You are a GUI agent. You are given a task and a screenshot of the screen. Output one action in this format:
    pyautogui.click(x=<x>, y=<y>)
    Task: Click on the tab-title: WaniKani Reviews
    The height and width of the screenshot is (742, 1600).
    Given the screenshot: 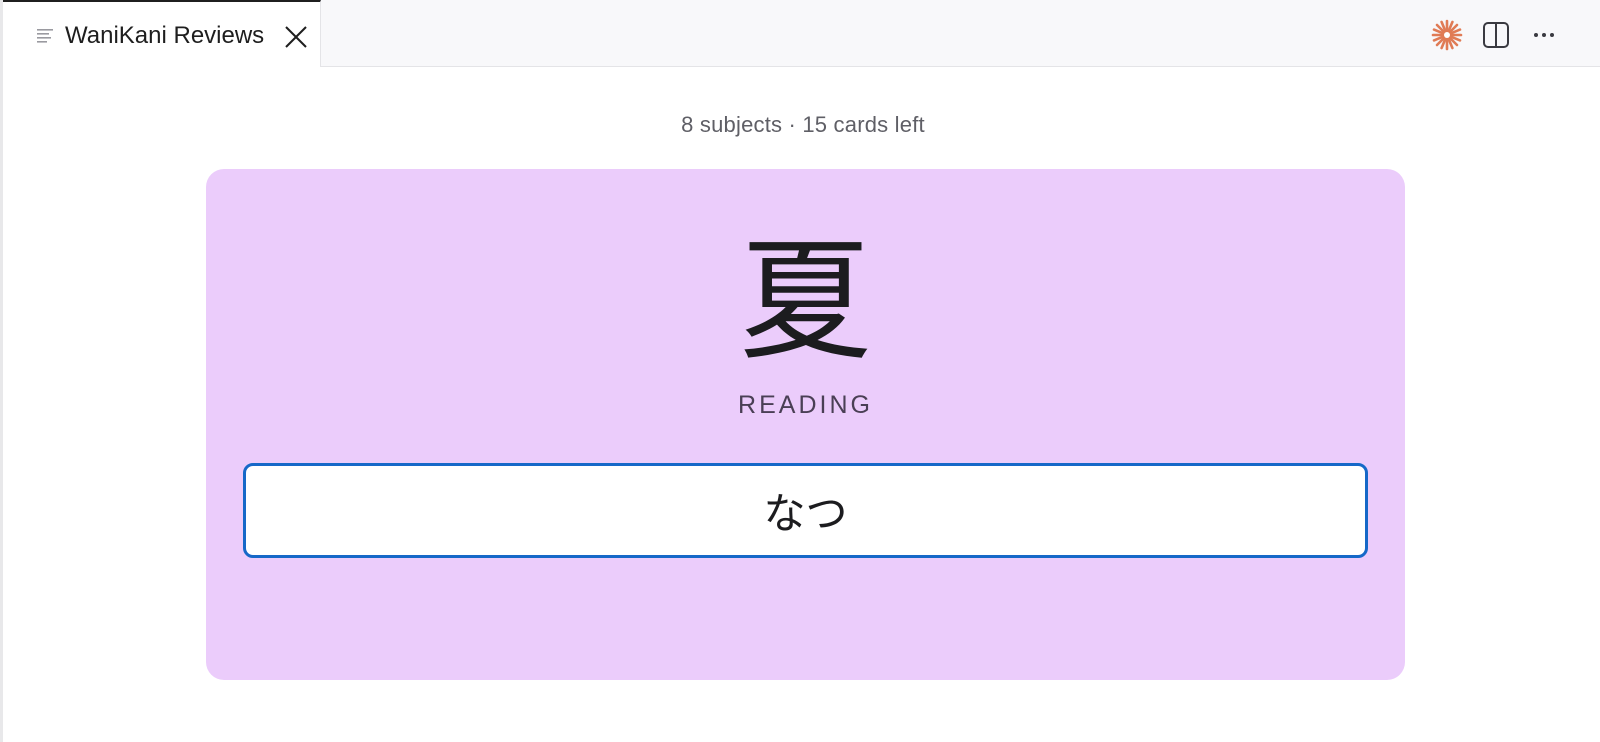 What is the action you would take?
    pyautogui.click(x=165, y=35)
    